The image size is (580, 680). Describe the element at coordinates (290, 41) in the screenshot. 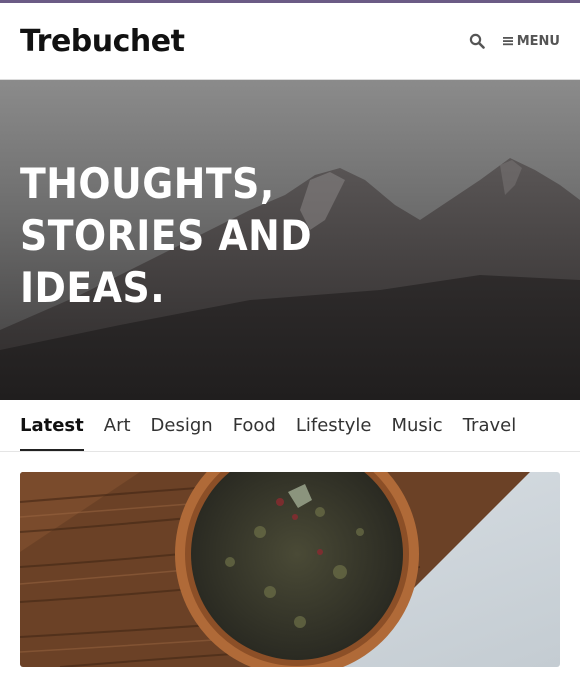

I see `site-header: Trebuchet MENU` at that location.